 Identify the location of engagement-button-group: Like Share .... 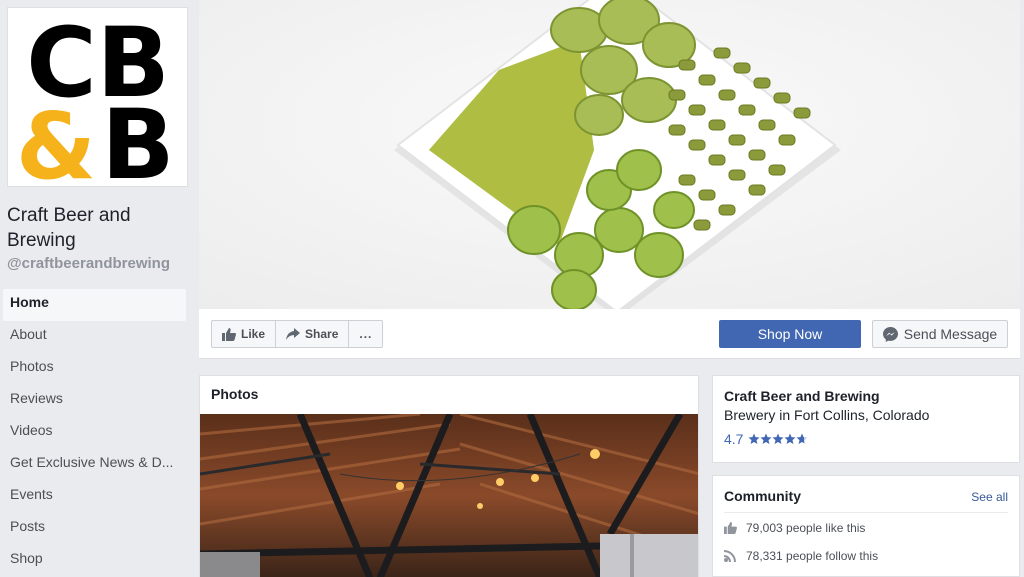
(297, 334).